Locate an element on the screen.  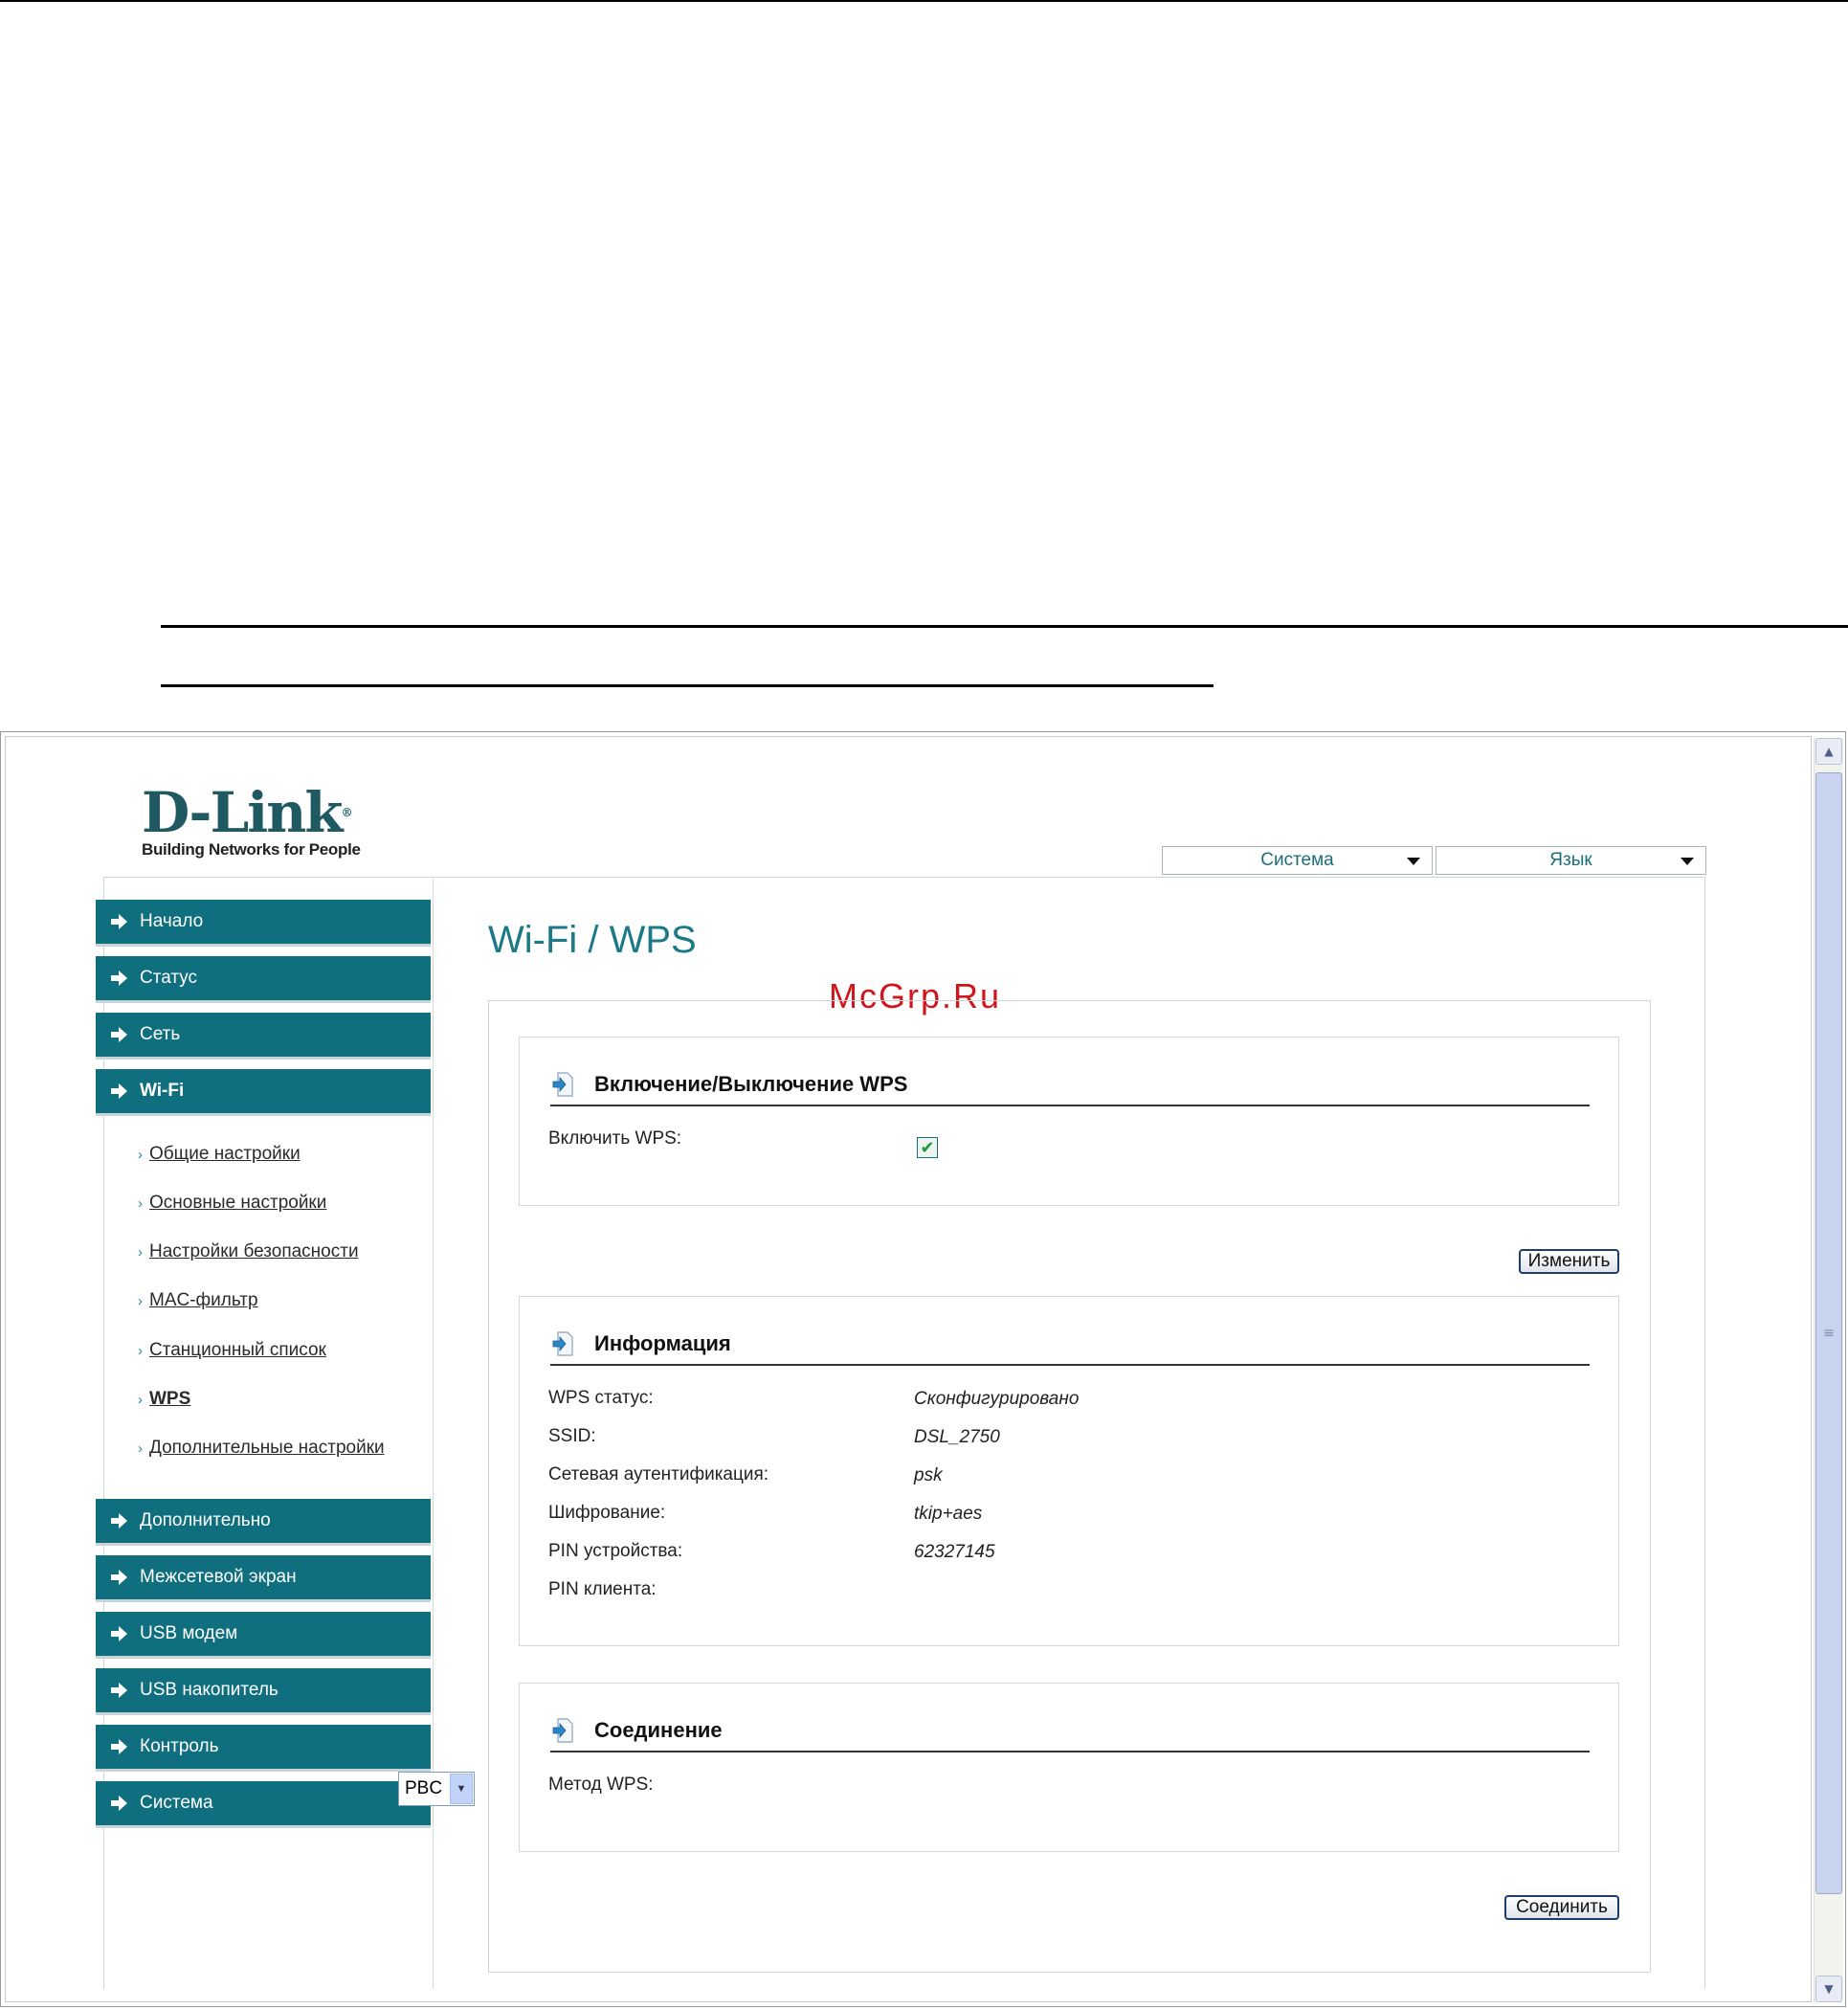
chevron-down-icon: ▼ is located at coordinates (462, 1789).